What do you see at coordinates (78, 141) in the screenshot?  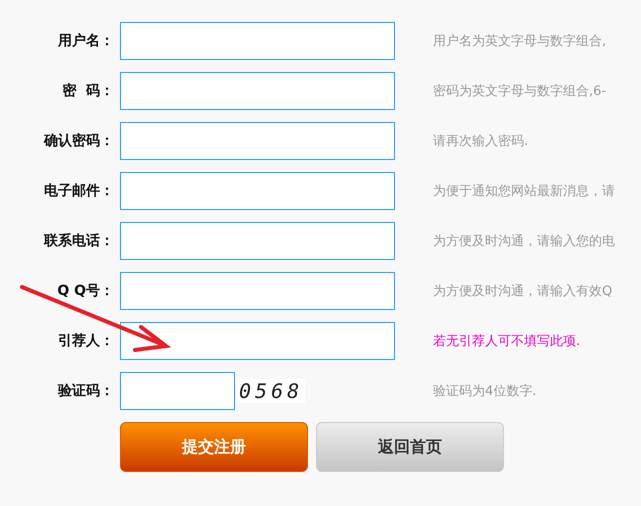 I see `field-label: 确认密码：` at bounding box center [78, 141].